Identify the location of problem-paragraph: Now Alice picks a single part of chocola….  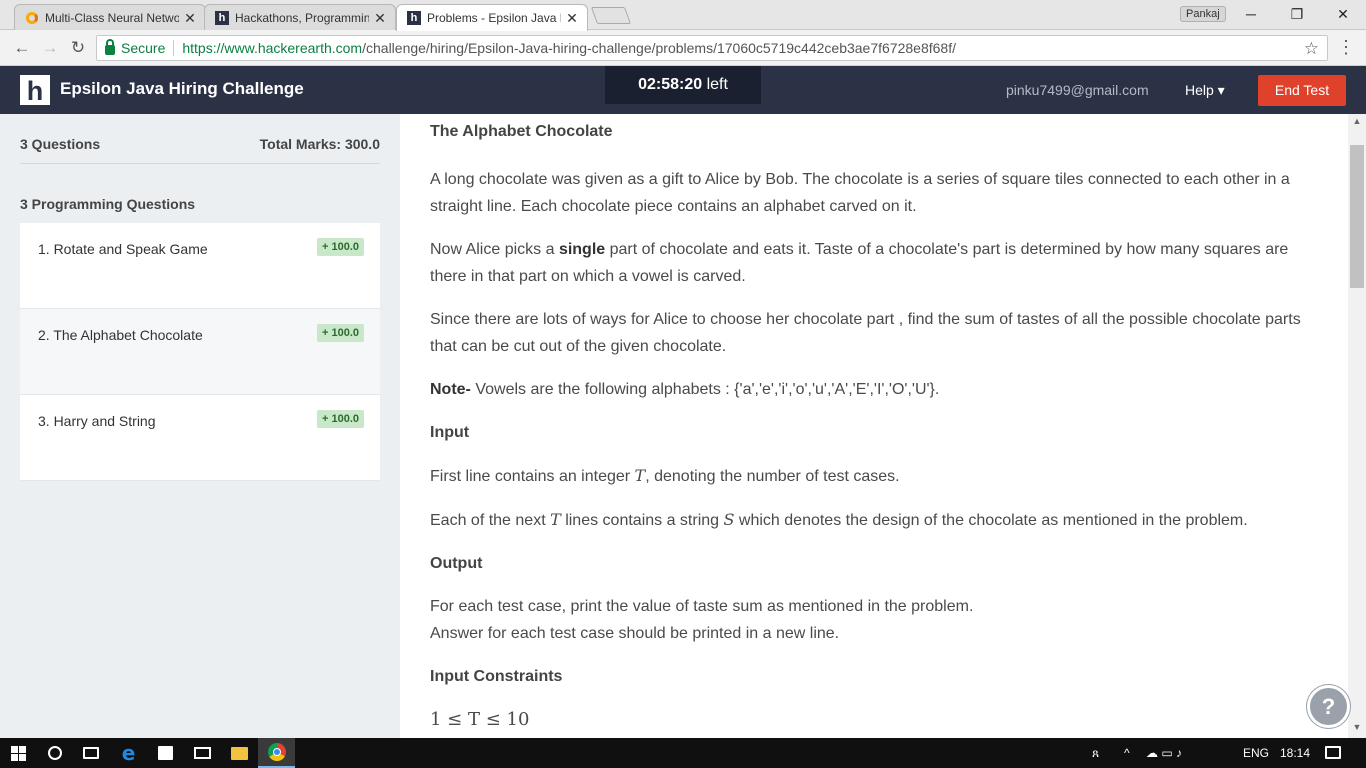
(877, 263).